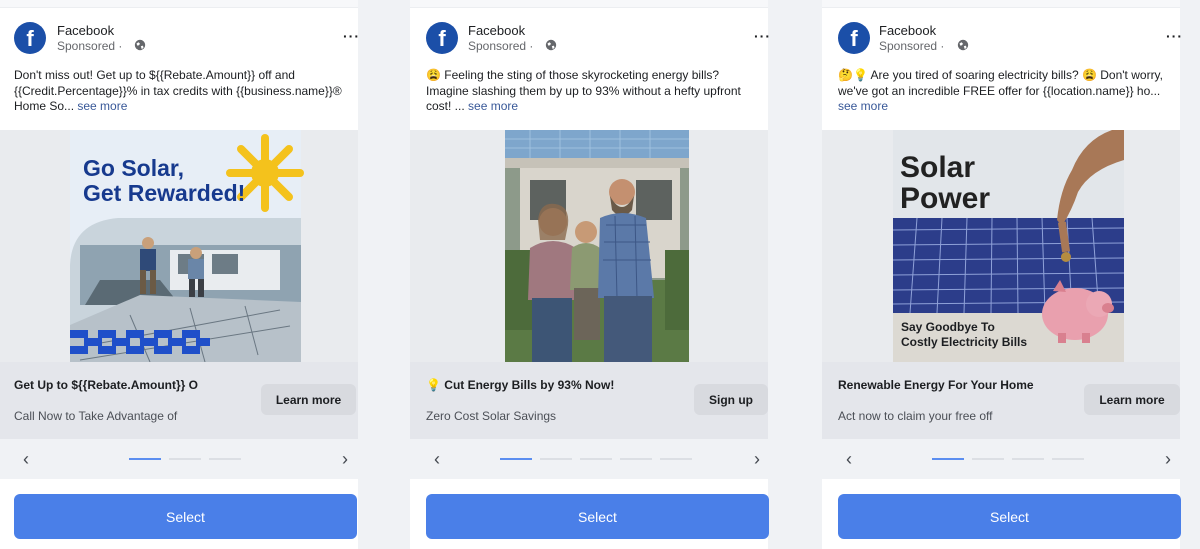  What do you see at coordinates (164, 193) in the screenshot?
I see `image-headline-2: Get Rewarded!` at bounding box center [164, 193].